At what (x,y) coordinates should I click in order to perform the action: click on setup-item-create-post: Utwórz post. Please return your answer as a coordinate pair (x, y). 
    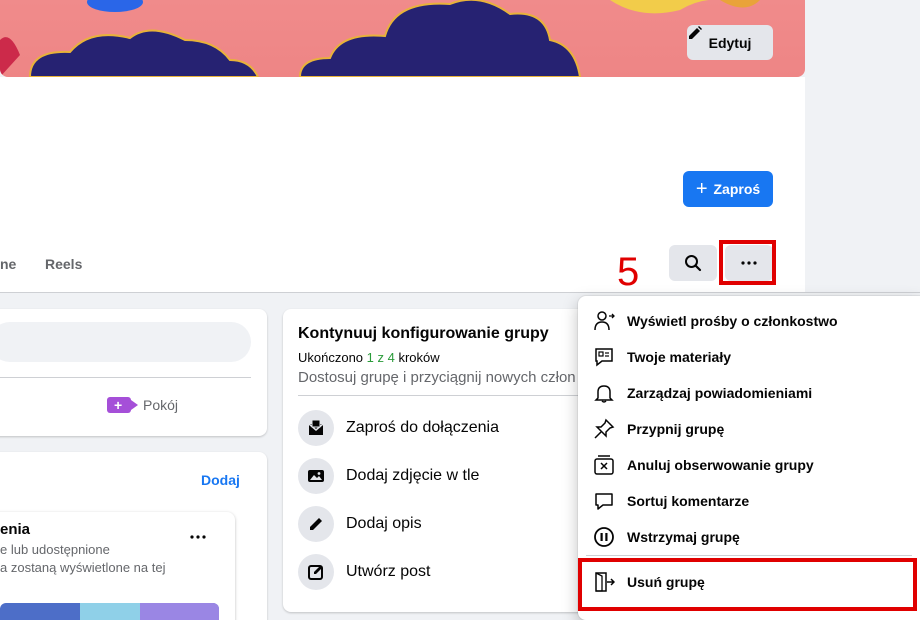
    Looking at the image, I should click on (364, 572).